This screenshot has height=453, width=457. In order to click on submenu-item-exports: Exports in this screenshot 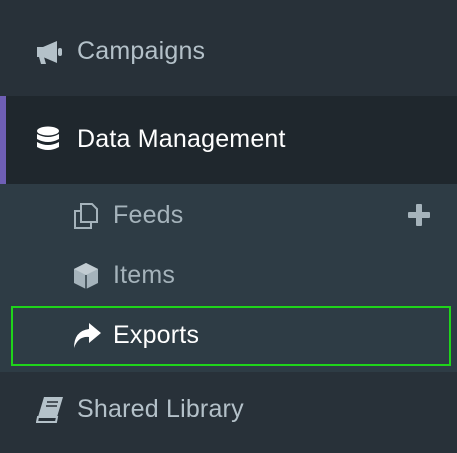, I will do `click(231, 336)`.